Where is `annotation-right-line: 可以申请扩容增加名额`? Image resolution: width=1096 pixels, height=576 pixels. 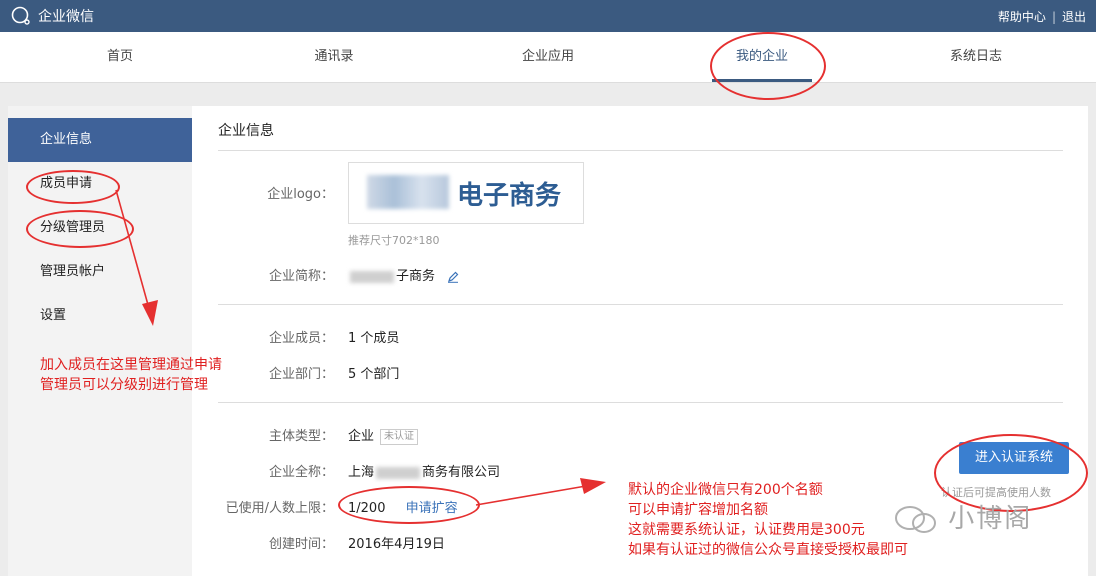 annotation-right-line: 可以申请扩容增加名额 is located at coordinates (698, 510).